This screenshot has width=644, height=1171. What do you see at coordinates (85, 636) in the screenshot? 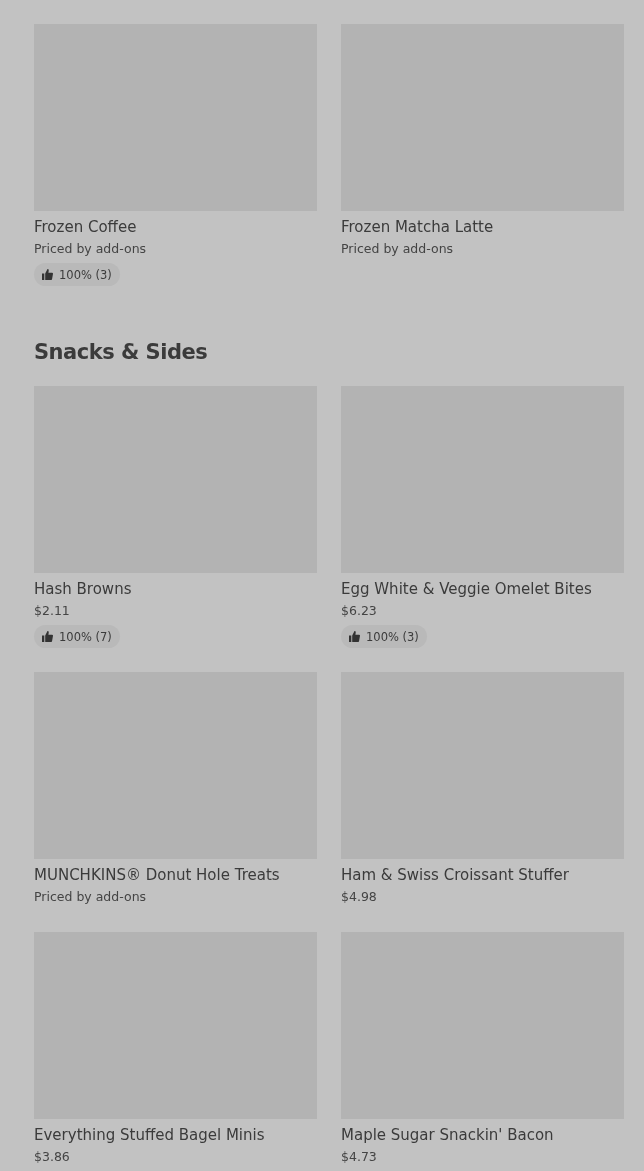
I see `rating-text: 100% (7)` at bounding box center [85, 636].